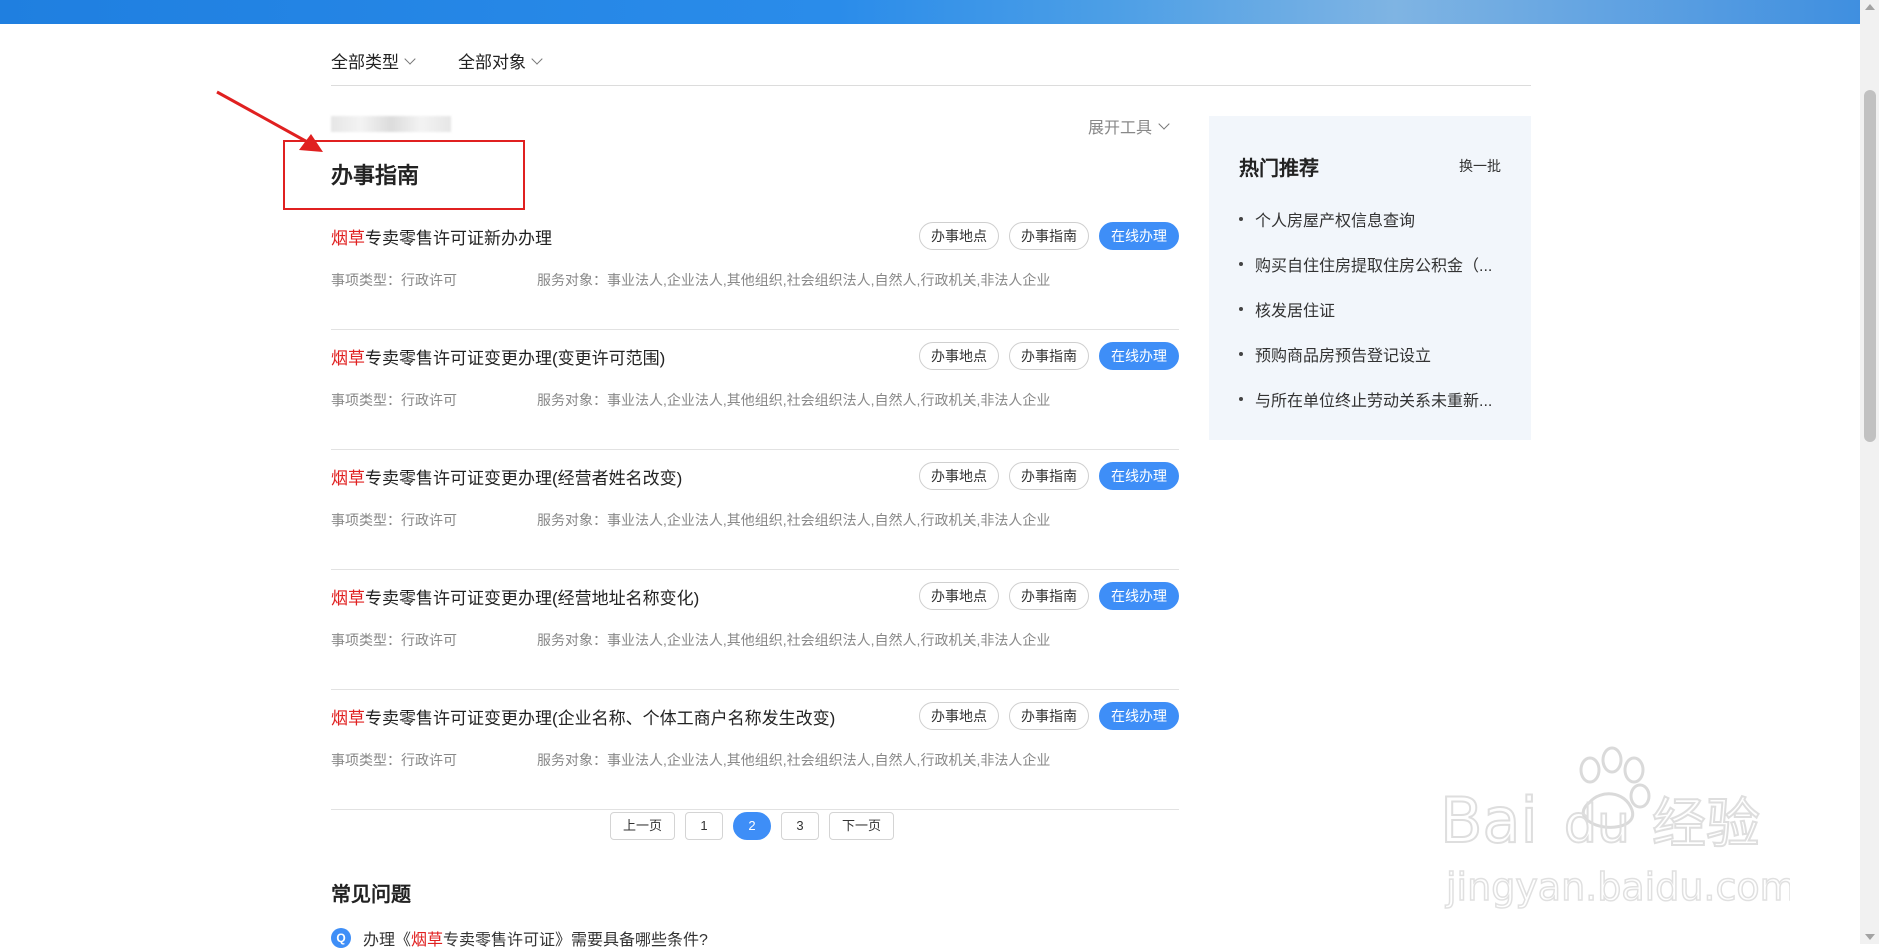 The width and height of the screenshot is (1879, 950). What do you see at coordinates (600, 718) in the screenshot?
I see `item-title-text: 专卖零售许可证变更办理(企业名称、个体工商户名称发生改变)` at bounding box center [600, 718].